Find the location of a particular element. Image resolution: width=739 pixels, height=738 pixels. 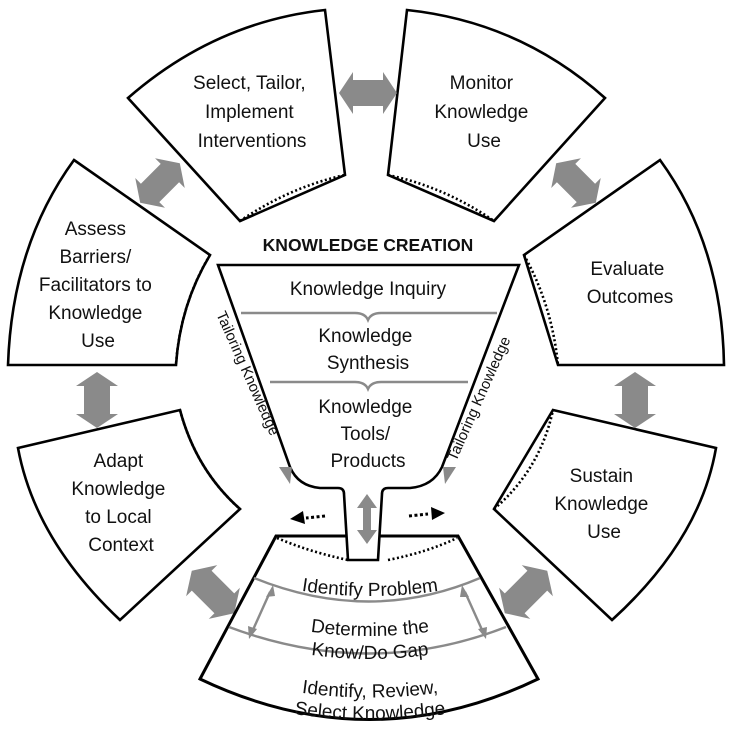

cycle-arrow-select-monitor is located at coordinates (368, 93).